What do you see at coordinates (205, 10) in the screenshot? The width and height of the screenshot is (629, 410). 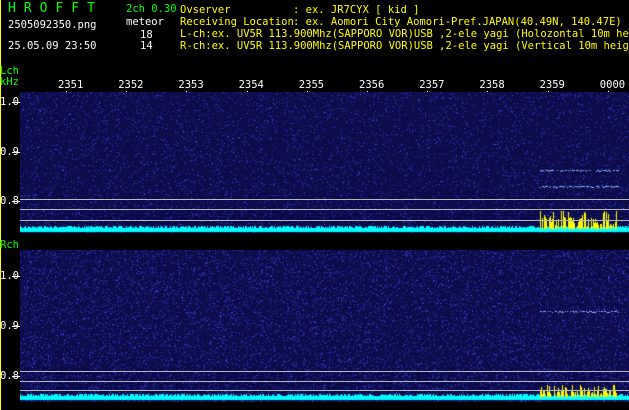 I see `observer-label: Ovserver` at bounding box center [205, 10].